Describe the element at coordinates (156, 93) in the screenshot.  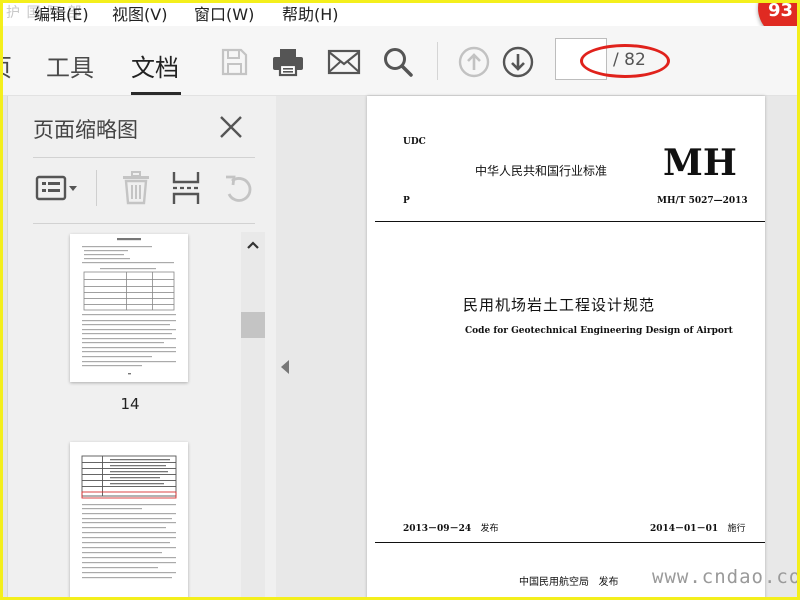
I see `active-tab-indicator` at that location.